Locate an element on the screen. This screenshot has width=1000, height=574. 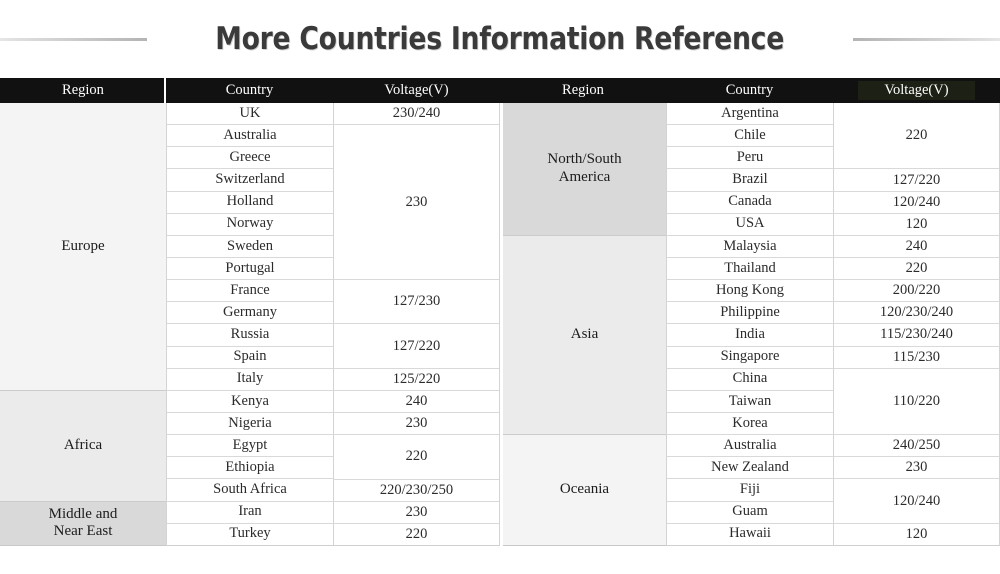
country-cell: Peru is located at coordinates (749, 158).